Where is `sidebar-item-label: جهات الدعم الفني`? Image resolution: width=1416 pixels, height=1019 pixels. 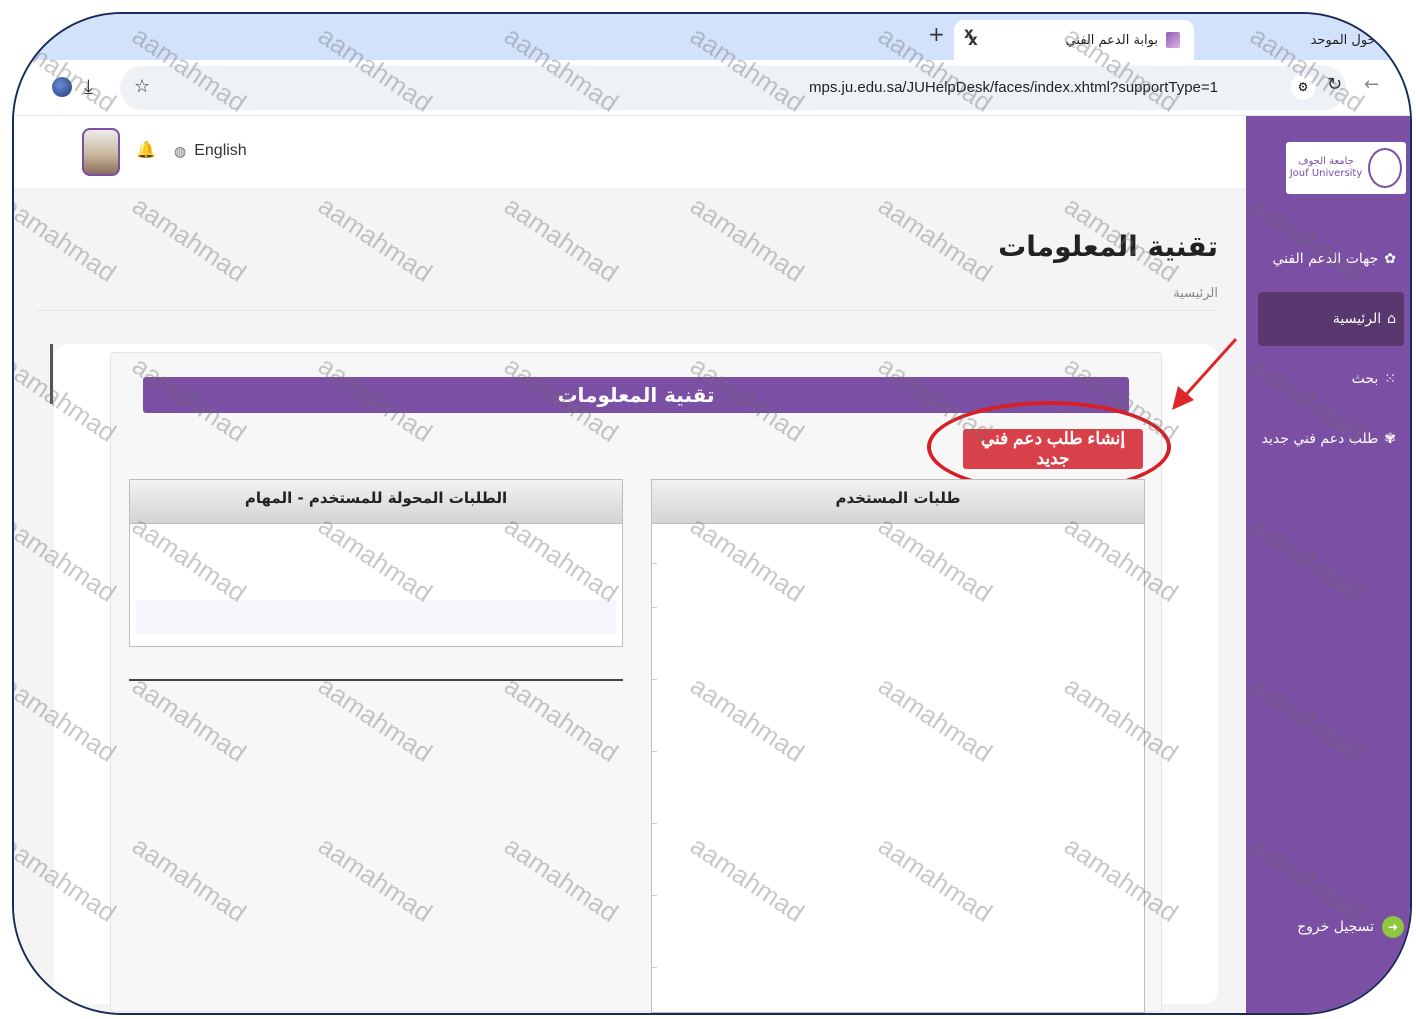
sidebar-item-label: جهات الدعم الفني is located at coordinates (1325, 259).